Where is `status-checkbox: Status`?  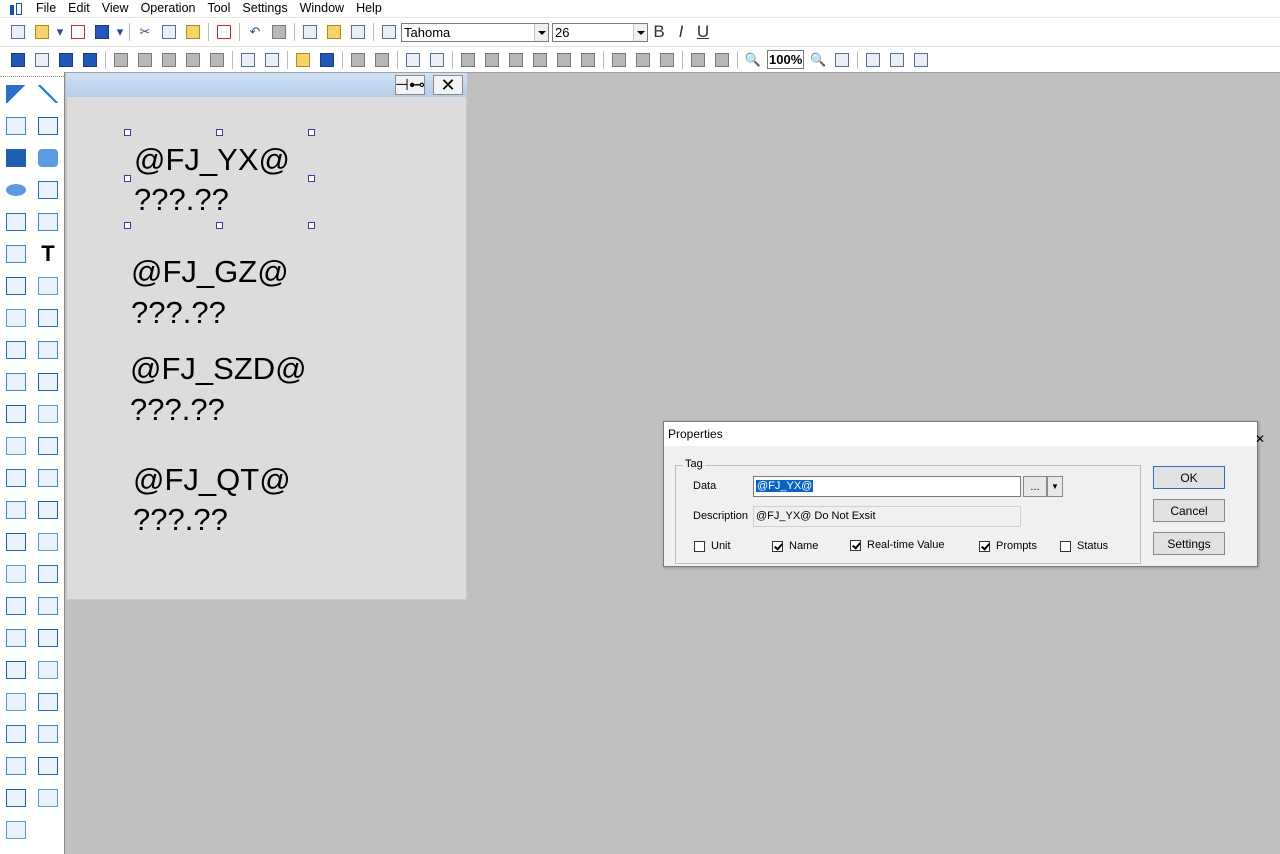
status-checkbox: Status is located at coordinates (1084, 546).